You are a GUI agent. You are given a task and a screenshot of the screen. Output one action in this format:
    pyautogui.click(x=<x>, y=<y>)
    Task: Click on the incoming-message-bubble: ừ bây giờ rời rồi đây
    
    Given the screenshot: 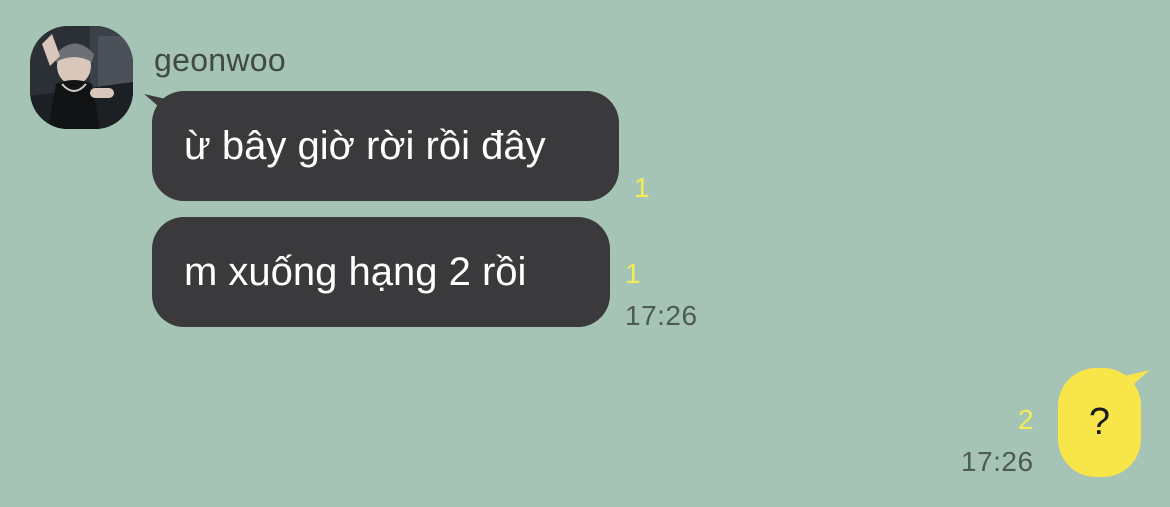 What is the action you would take?
    pyautogui.click(x=385, y=146)
    